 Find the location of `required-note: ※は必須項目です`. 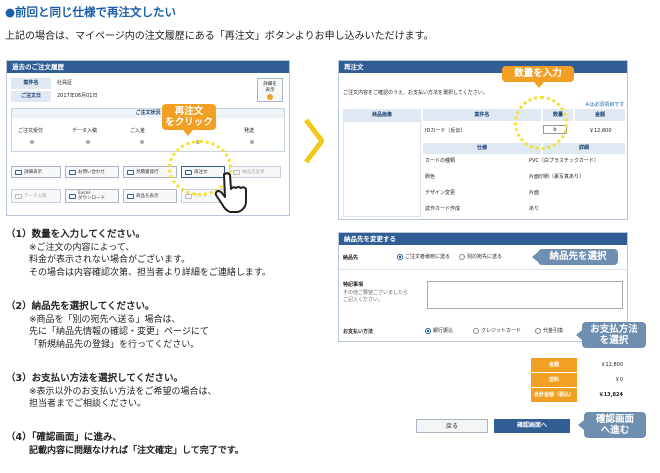

required-note: ※は必須項目です is located at coordinates (605, 105).